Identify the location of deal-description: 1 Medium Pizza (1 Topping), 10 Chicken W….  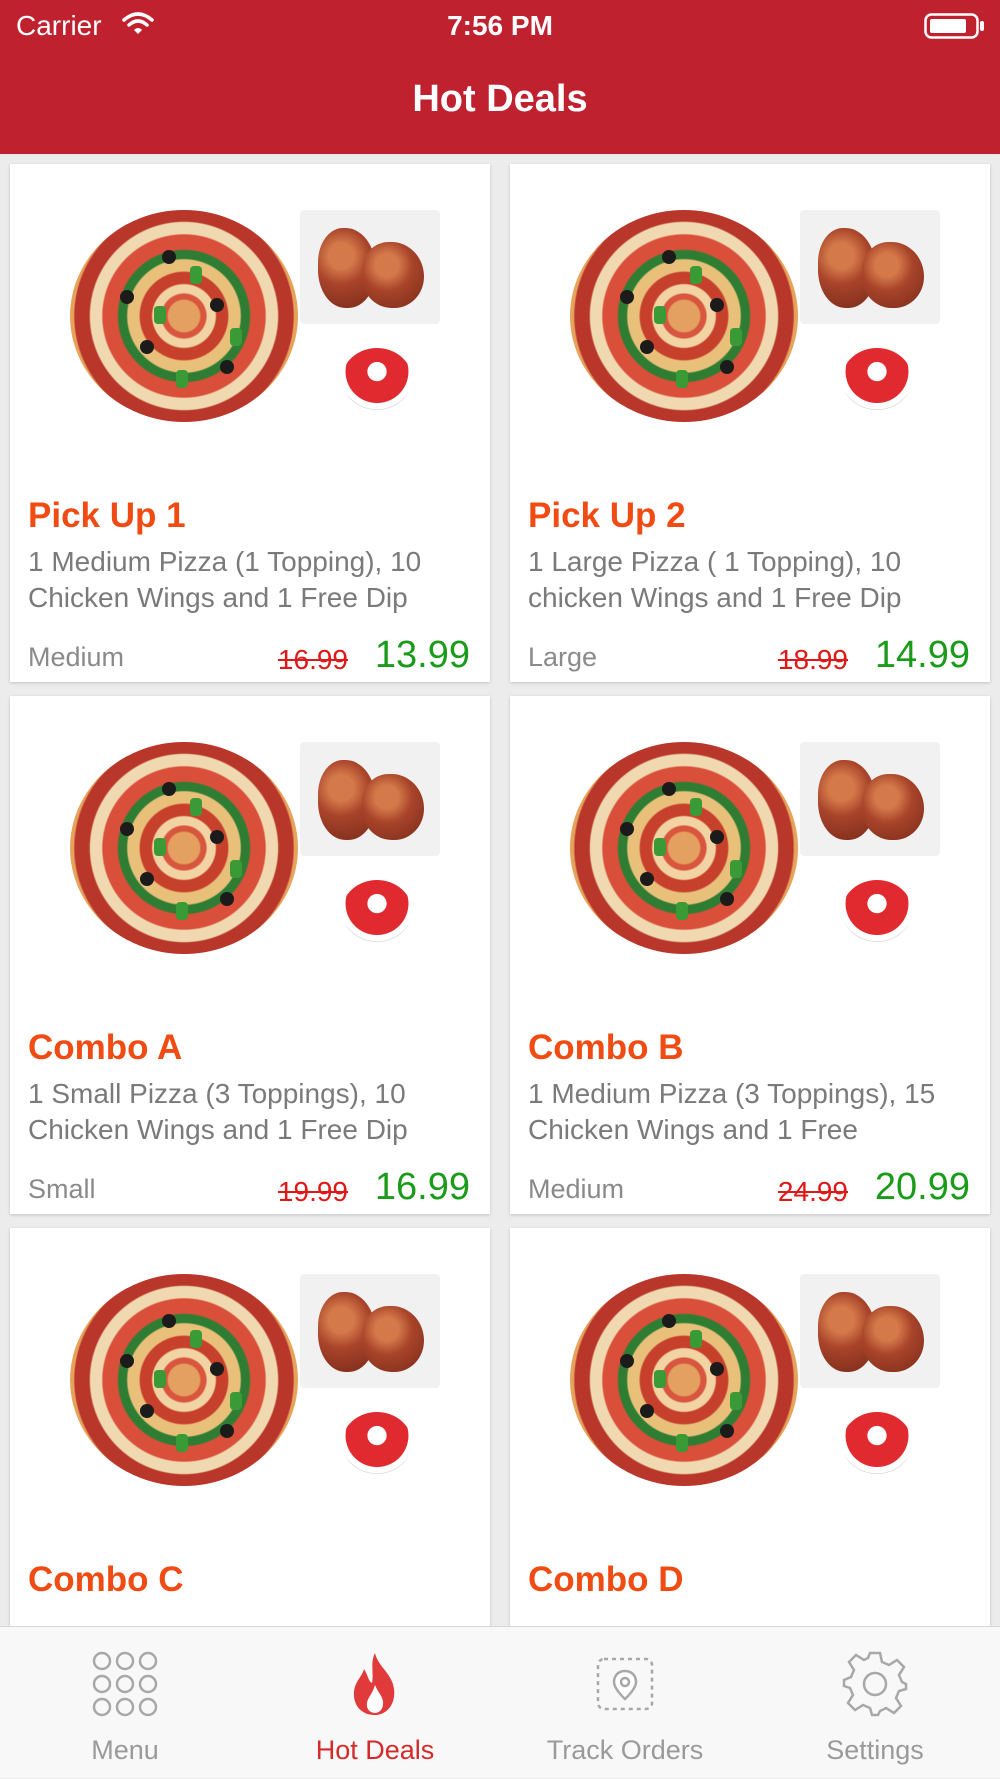
(225, 579).